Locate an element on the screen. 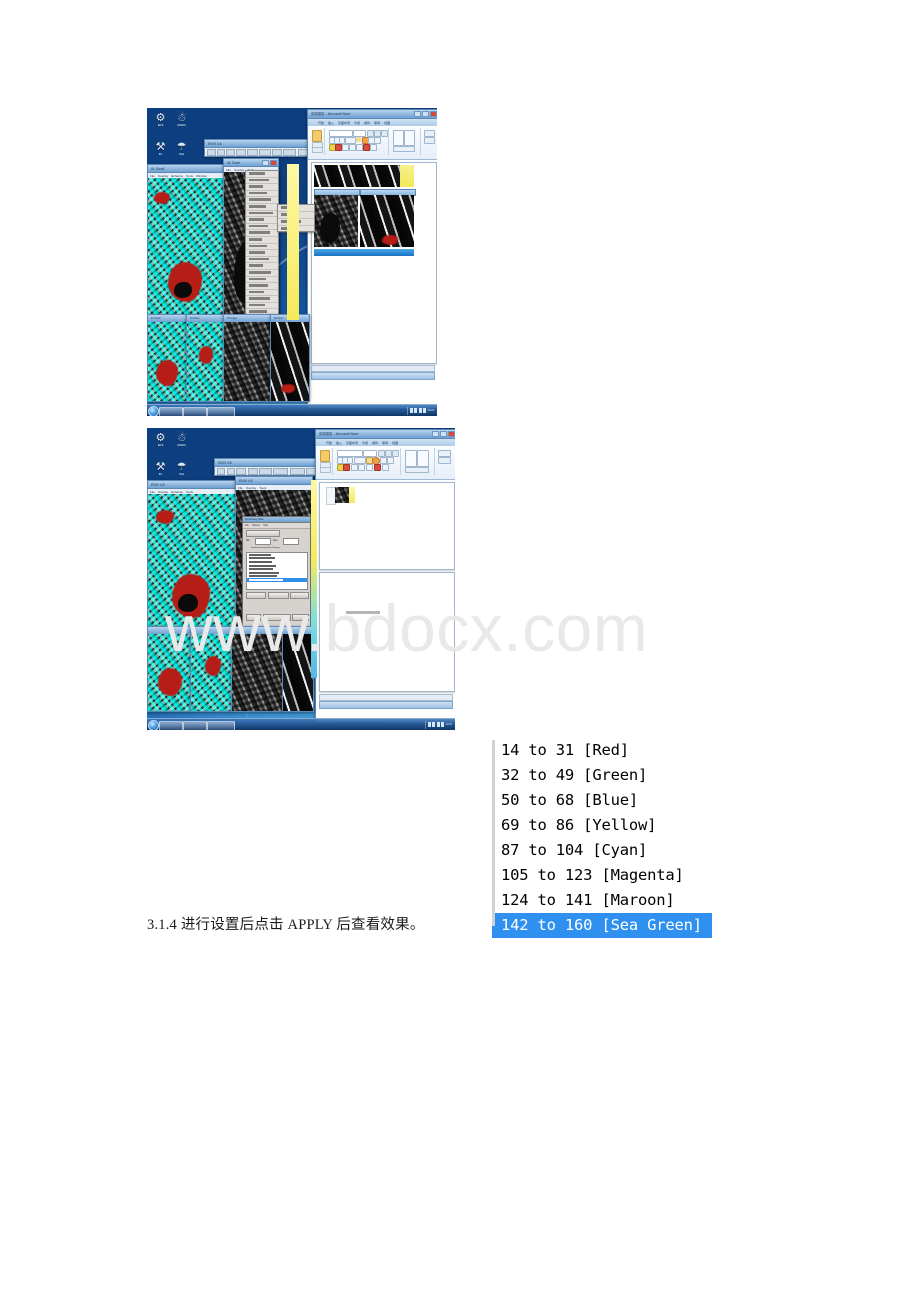  scroll-2-raster is located at coordinates (205, 361).